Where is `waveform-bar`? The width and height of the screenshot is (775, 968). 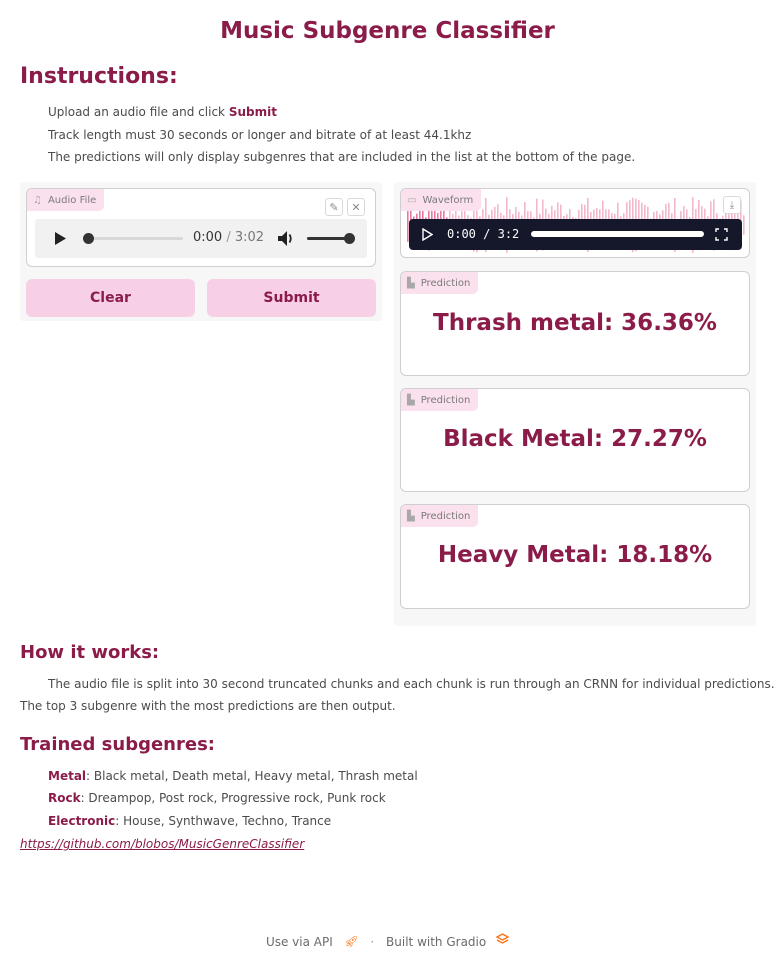
waveform-bar is located at coordinates (744, 225).